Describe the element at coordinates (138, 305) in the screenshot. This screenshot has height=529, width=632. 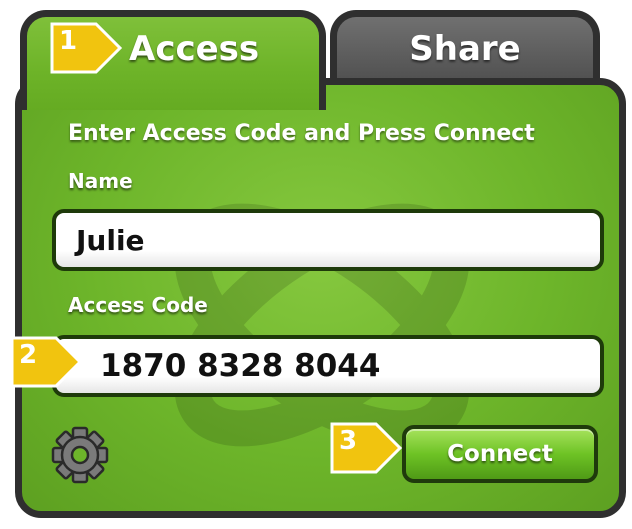
I see `access-code-label: Access Code` at that location.